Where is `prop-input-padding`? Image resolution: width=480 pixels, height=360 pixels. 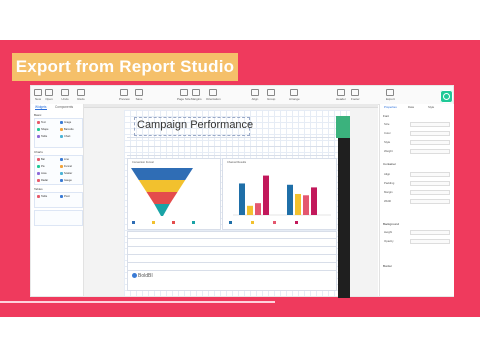 prop-input-padding is located at coordinates (430, 183).